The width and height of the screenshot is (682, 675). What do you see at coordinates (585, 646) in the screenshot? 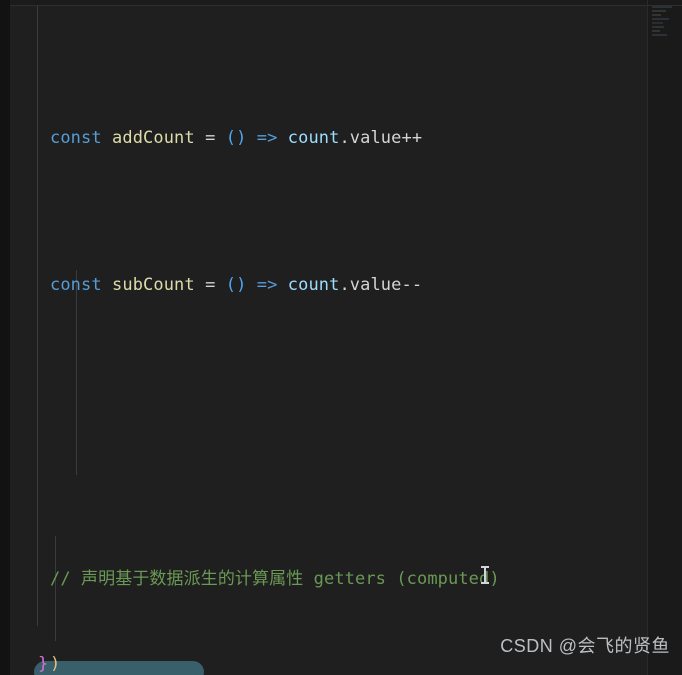
I see `csdn-watermark: CSDN @会飞的贤鱼` at bounding box center [585, 646].